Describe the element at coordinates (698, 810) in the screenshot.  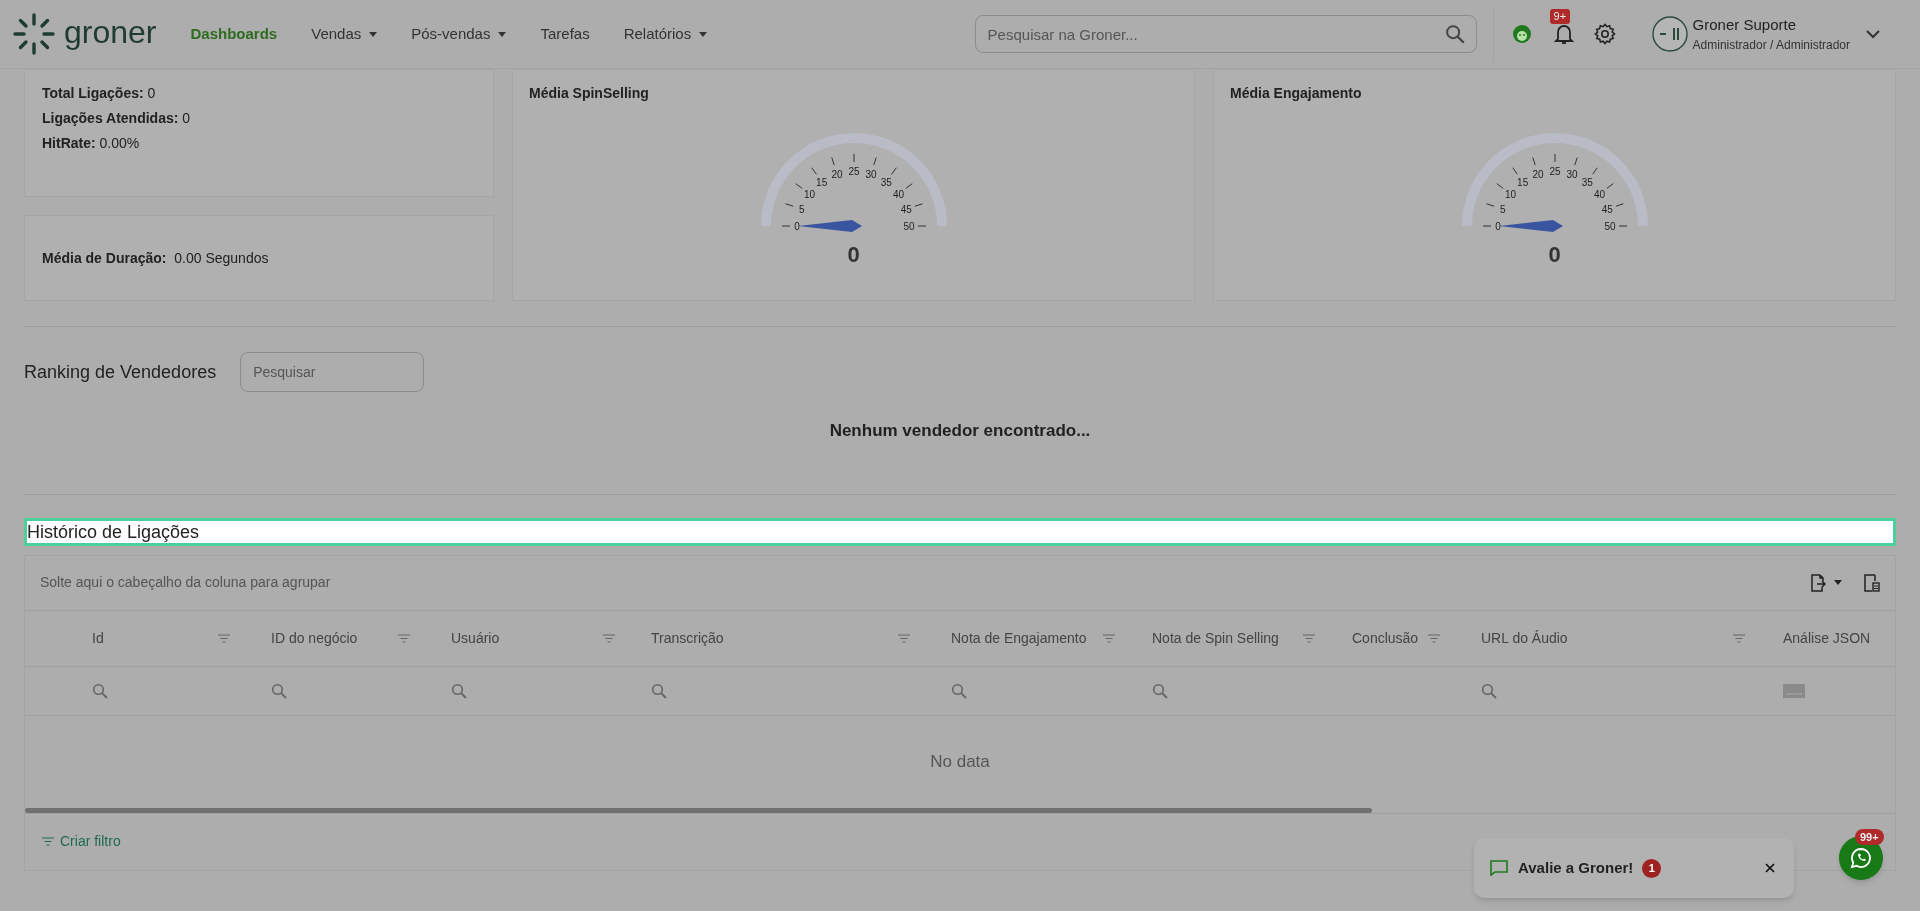
I see `scrollbar` at that location.